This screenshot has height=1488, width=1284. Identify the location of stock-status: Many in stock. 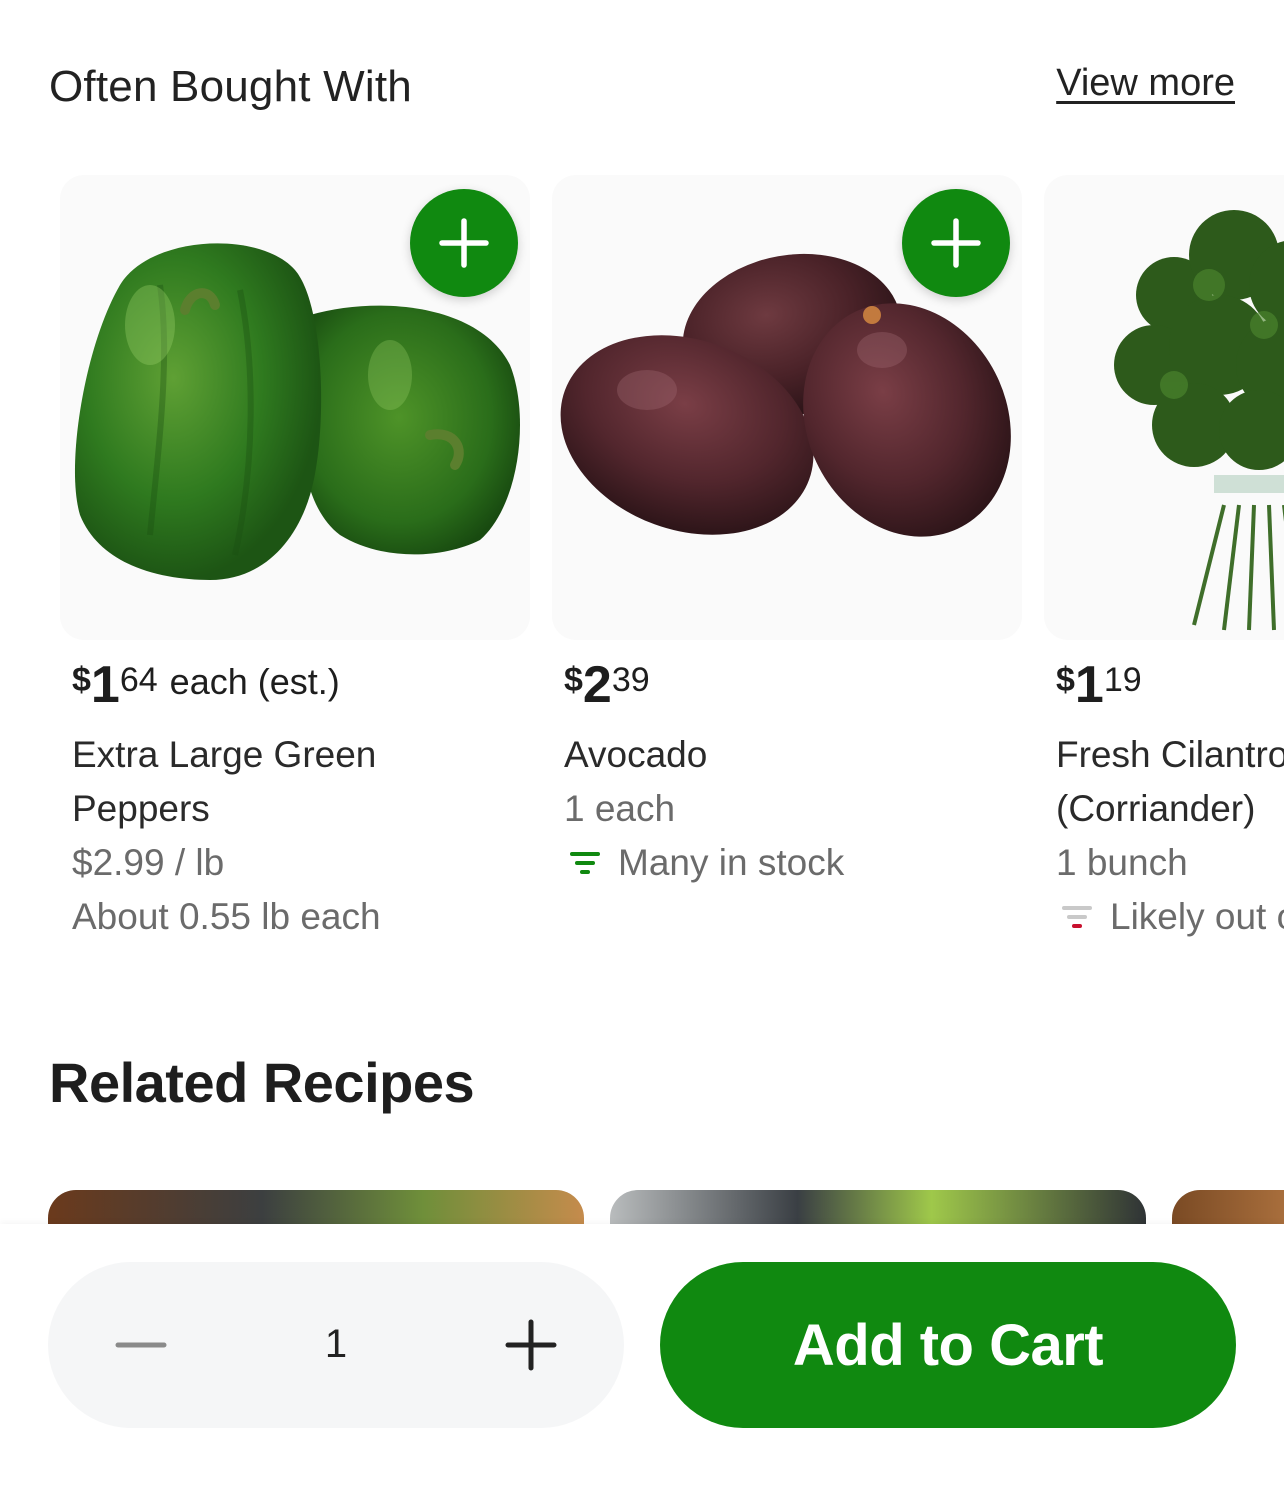
(704, 863).